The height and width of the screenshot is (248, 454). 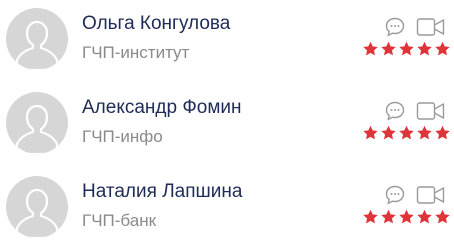 I want to click on contact-organization: ГЧП-институт, so click(x=136, y=52).